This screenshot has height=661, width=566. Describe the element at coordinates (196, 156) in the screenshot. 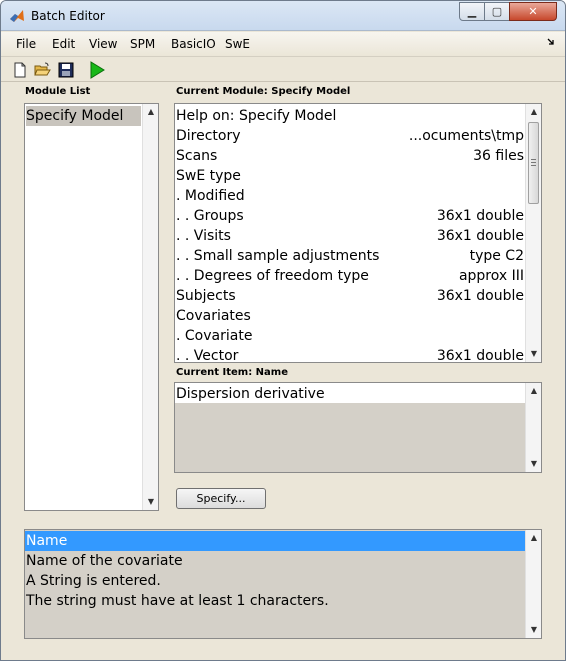

I see `module-row-name: Scans` at that location.